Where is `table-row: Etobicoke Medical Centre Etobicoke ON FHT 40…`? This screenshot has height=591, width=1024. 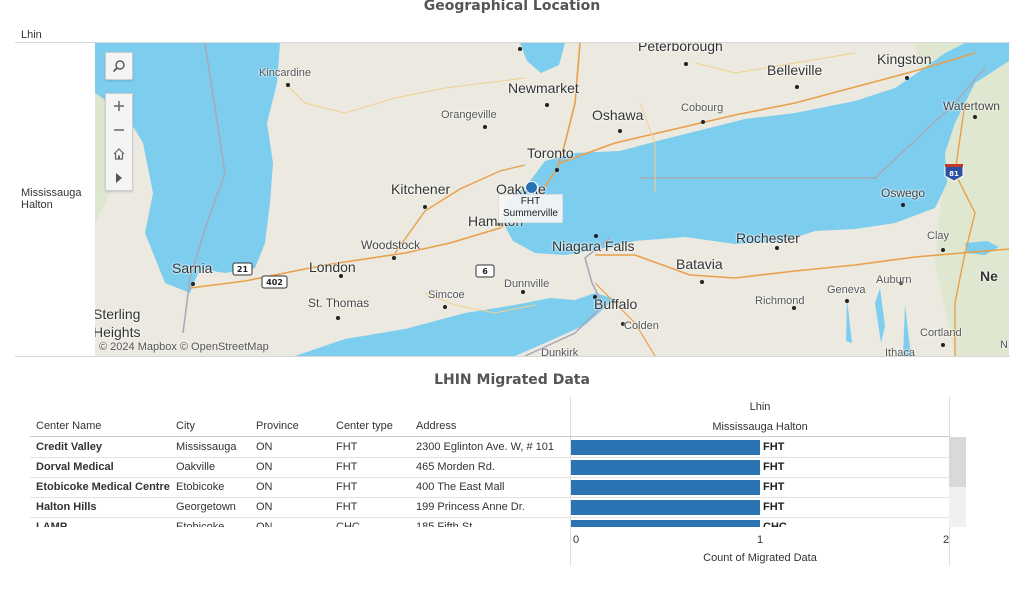 table-row: Etobicoke Medical Centre Etobicoke ON FHT 40… is located at coordinates (490, 487).